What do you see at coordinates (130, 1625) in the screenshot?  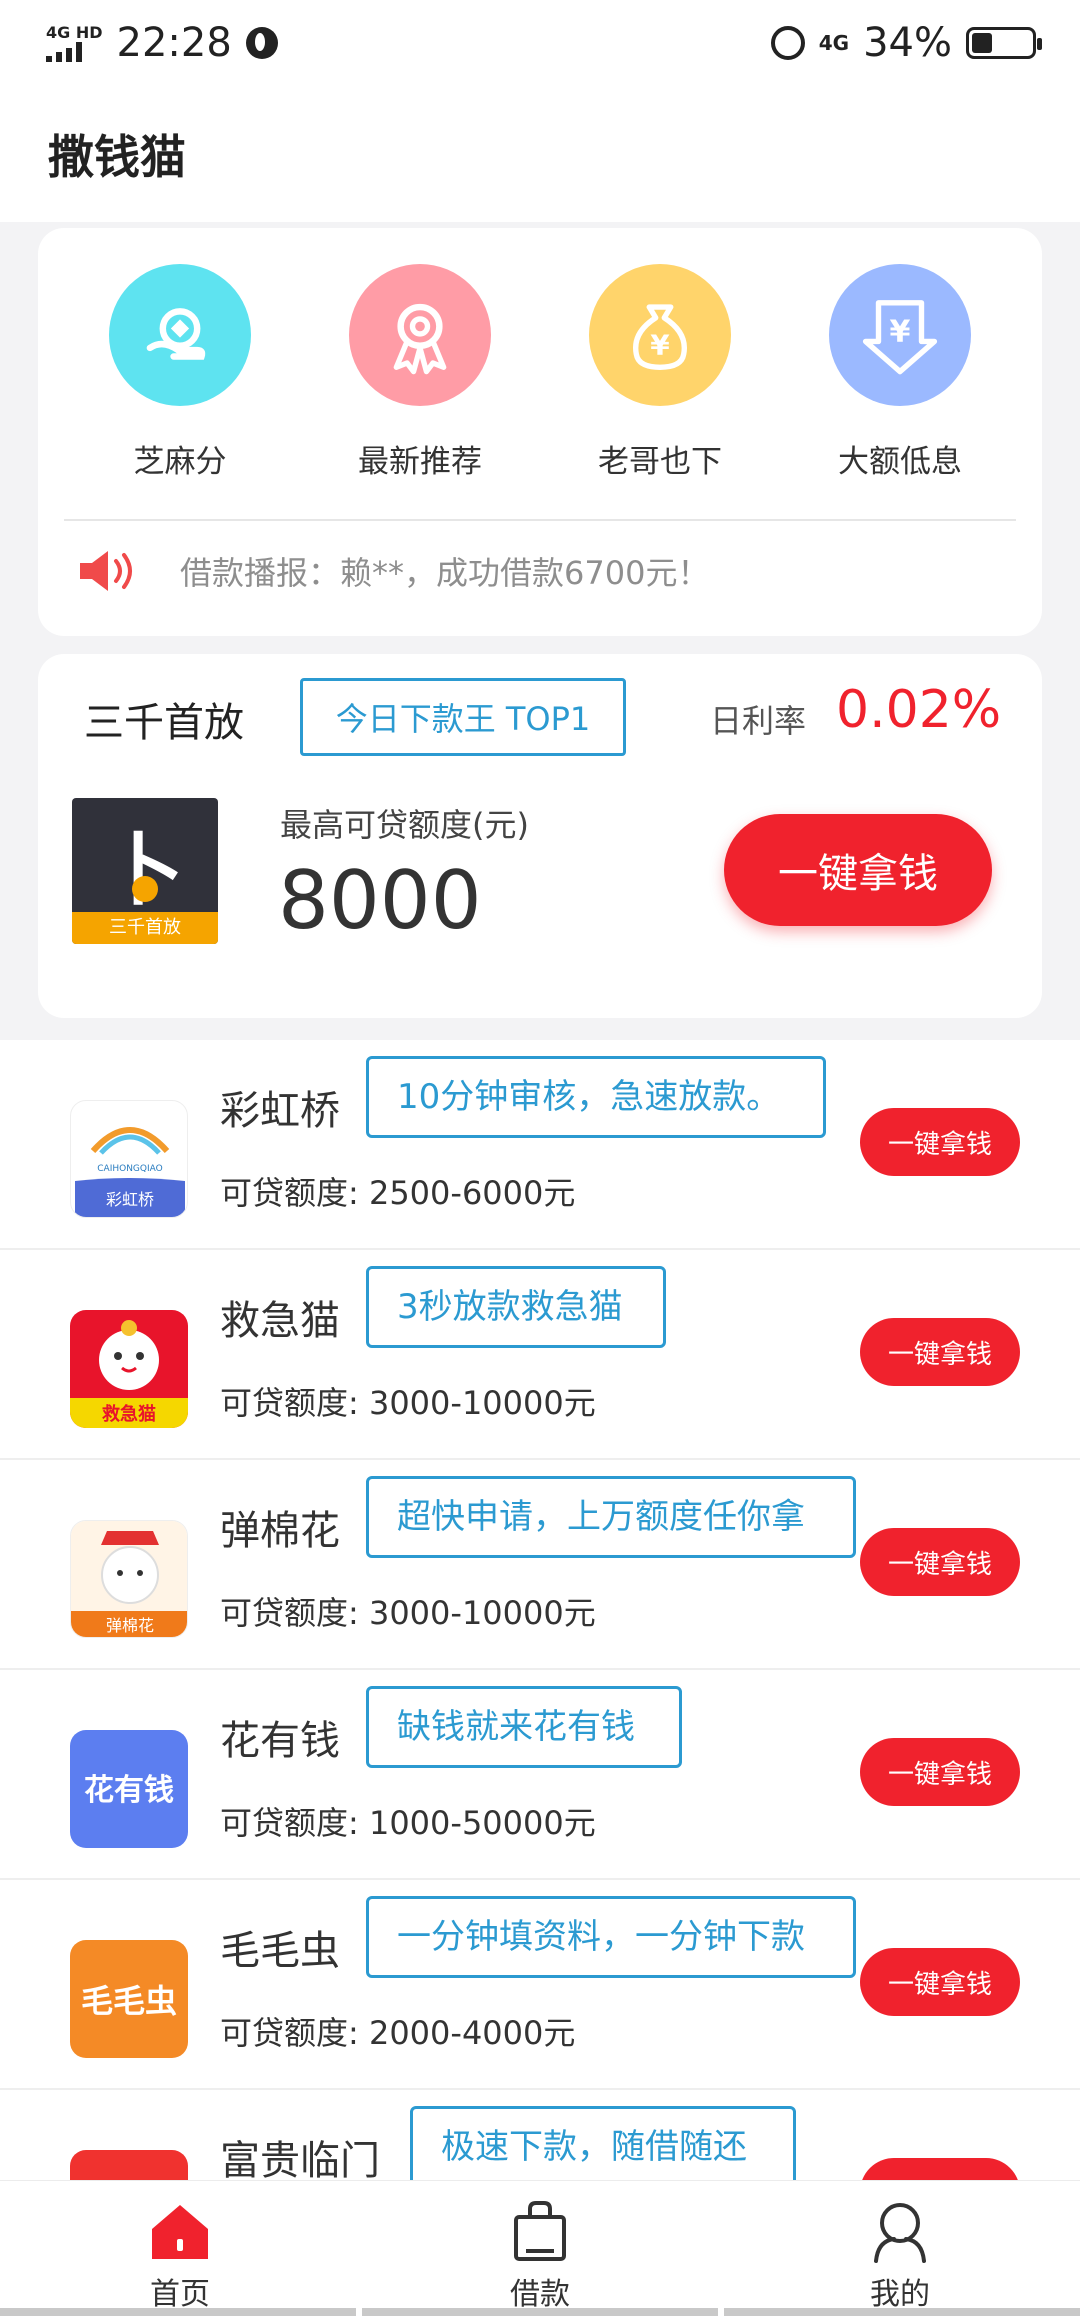 I see `logo-text: 弹棉花` at bounding box center [130, 1625].